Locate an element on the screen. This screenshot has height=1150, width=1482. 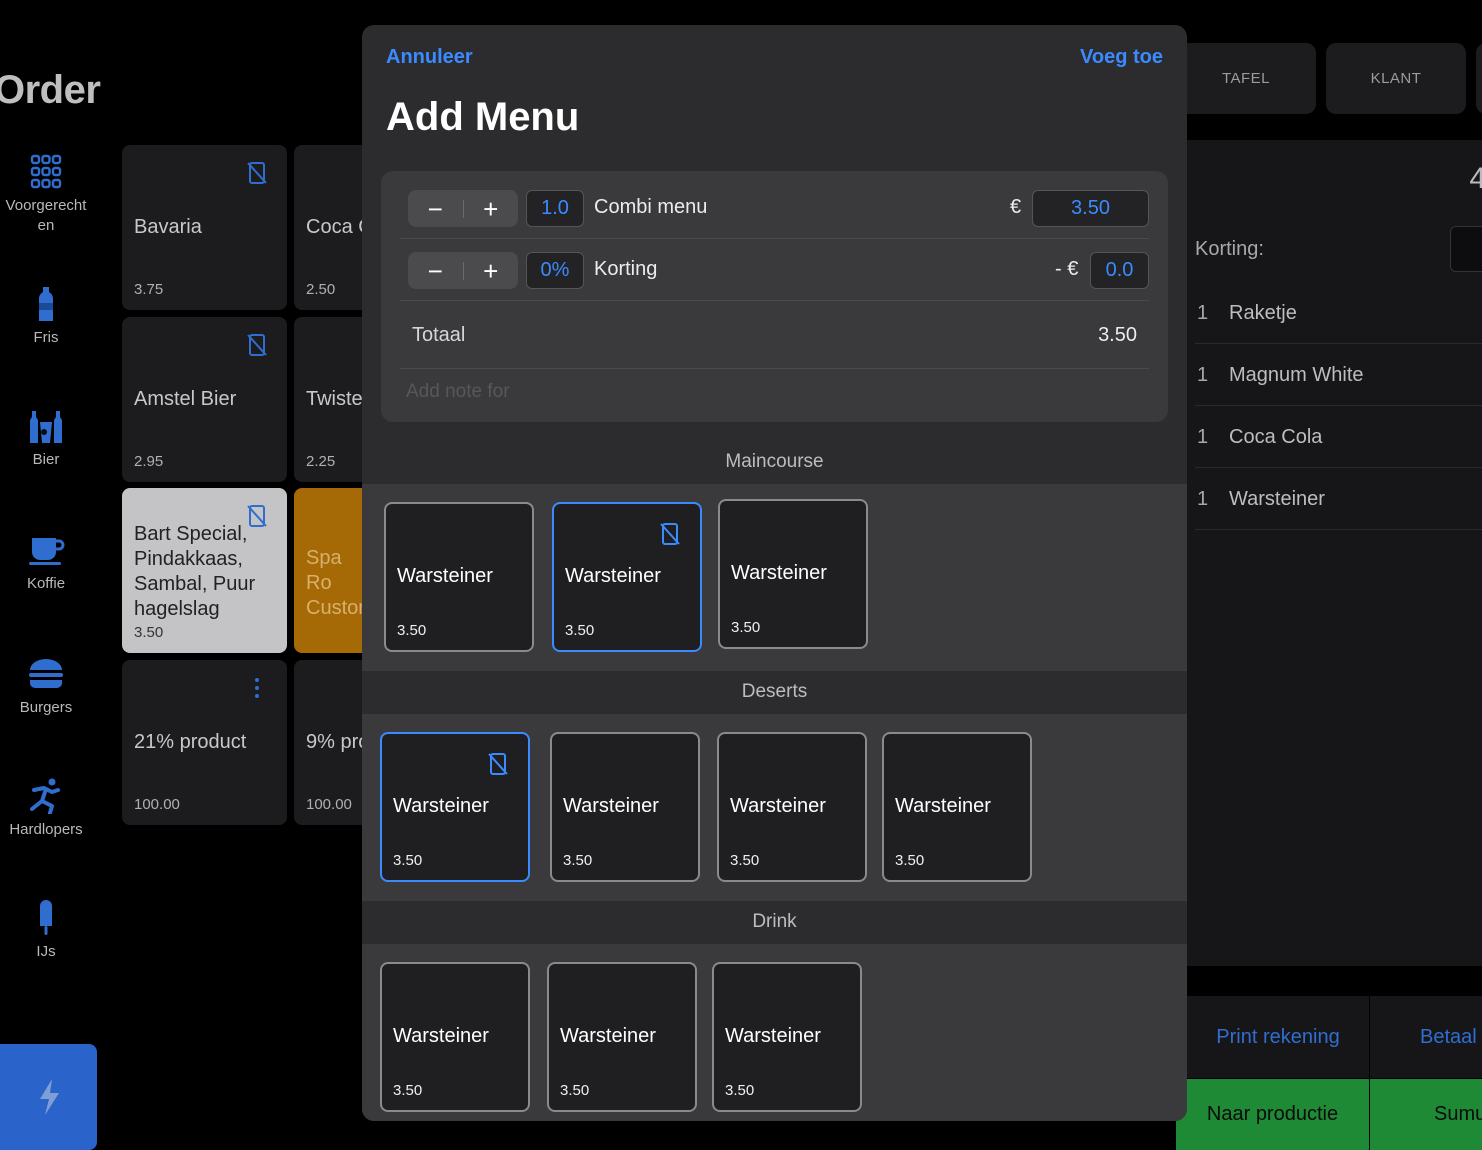
more-options-icon is located at coordinates (257, 688).